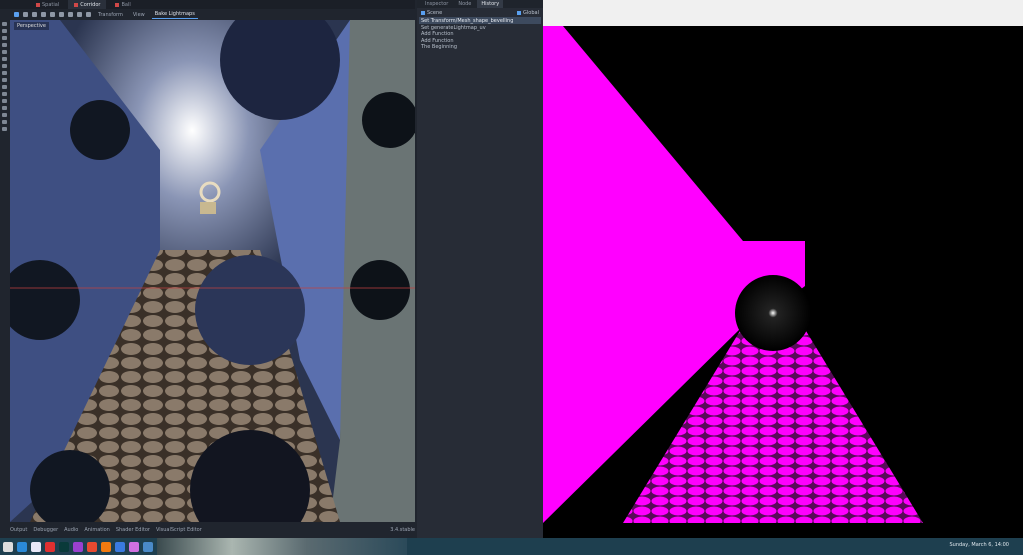 The image size is (1023, 555). Describe the element at coordinates (8, 546) in the screenshot. I see `app-launcher-icon` at that location.